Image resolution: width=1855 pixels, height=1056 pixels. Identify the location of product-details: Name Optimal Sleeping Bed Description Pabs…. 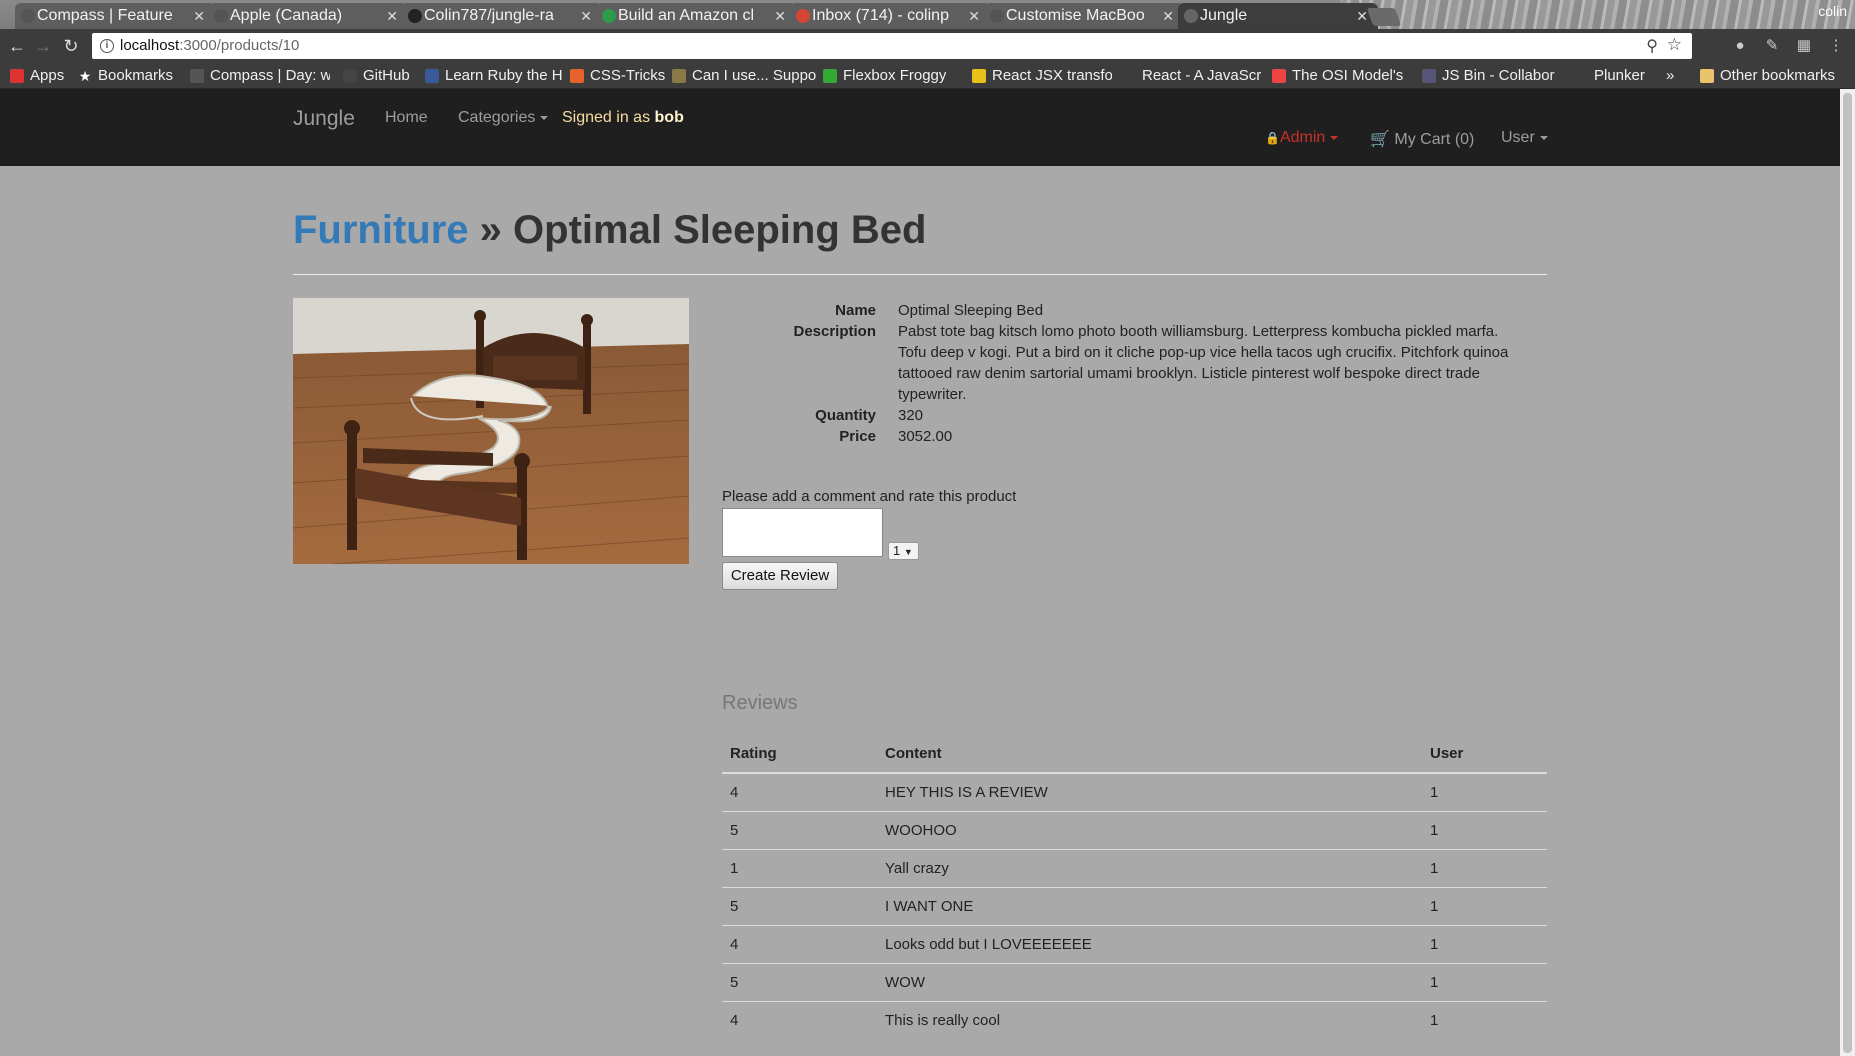
(1125, 373).